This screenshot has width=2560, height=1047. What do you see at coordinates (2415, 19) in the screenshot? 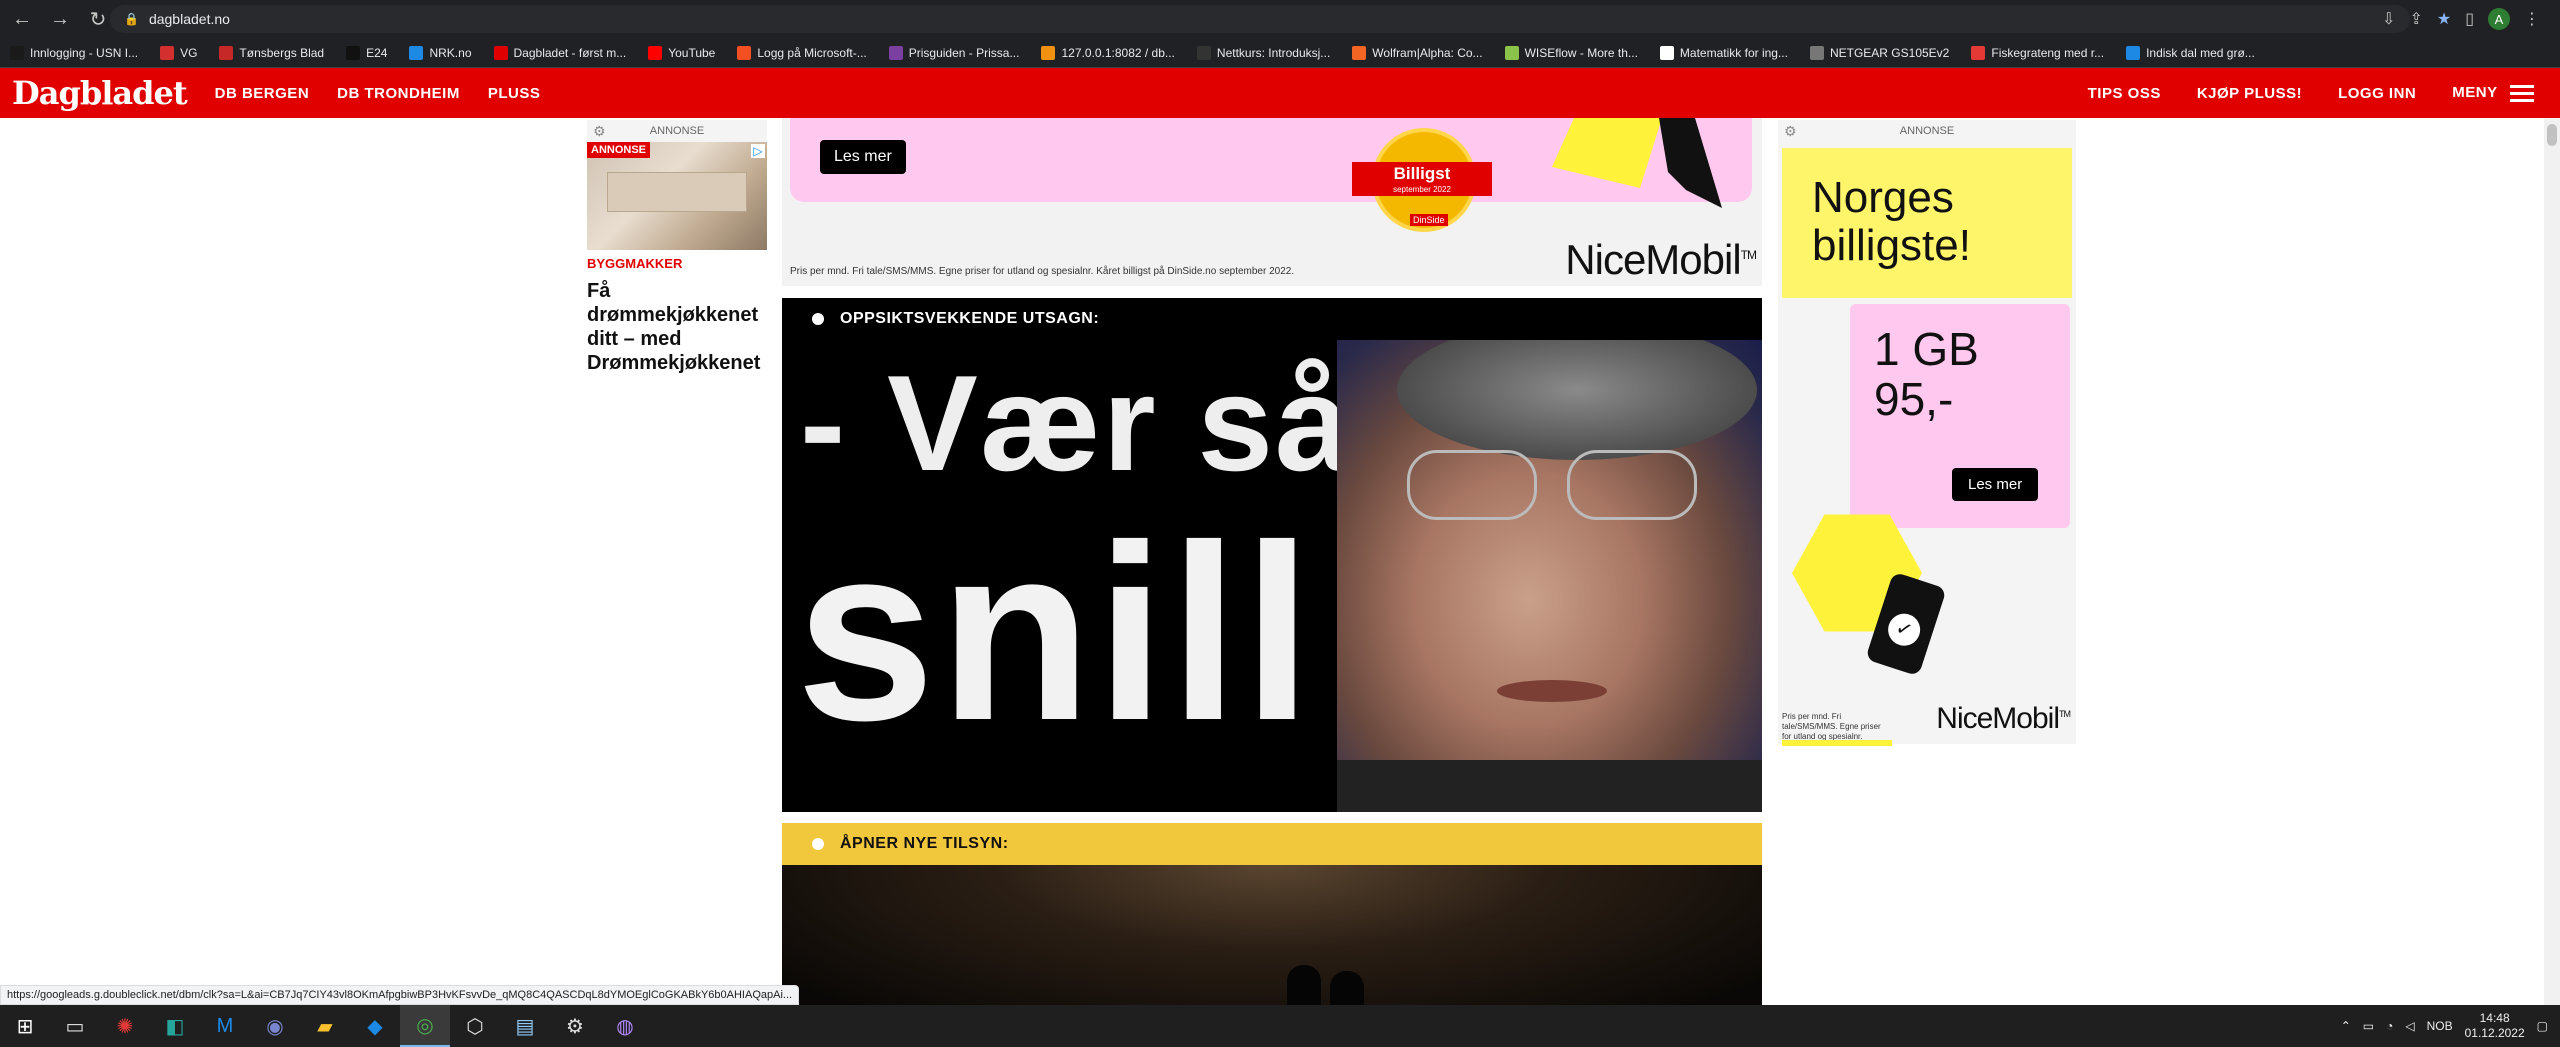
I see `share-icon: ⇪` at bounding box center [2415, 19].